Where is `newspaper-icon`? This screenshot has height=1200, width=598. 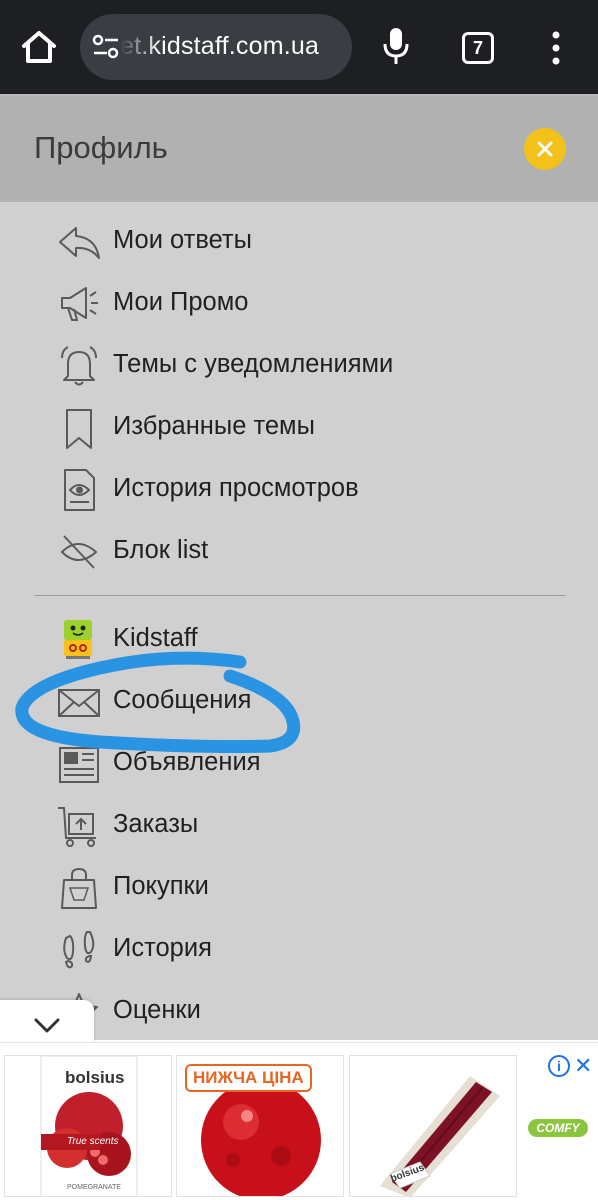 newspaper-icon is located at coordinates (79, 765).